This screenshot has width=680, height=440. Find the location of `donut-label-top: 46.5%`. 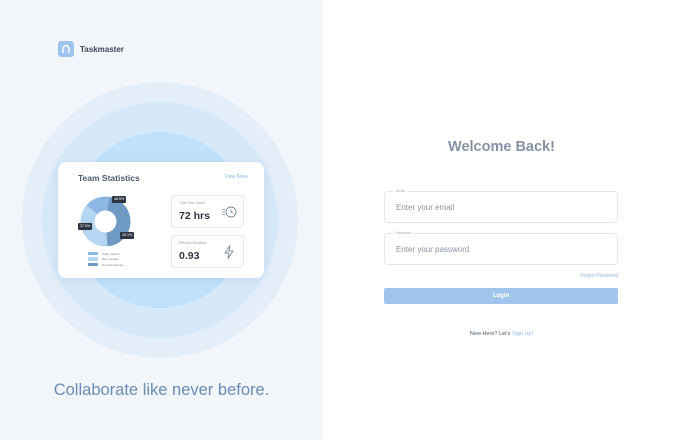

donut-label-top: 46.5% is located at coordinates (119, 199).